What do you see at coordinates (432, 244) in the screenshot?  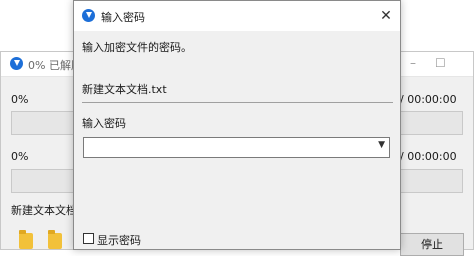 I see `stop-button: 停止` at bounding box center [432, 244].